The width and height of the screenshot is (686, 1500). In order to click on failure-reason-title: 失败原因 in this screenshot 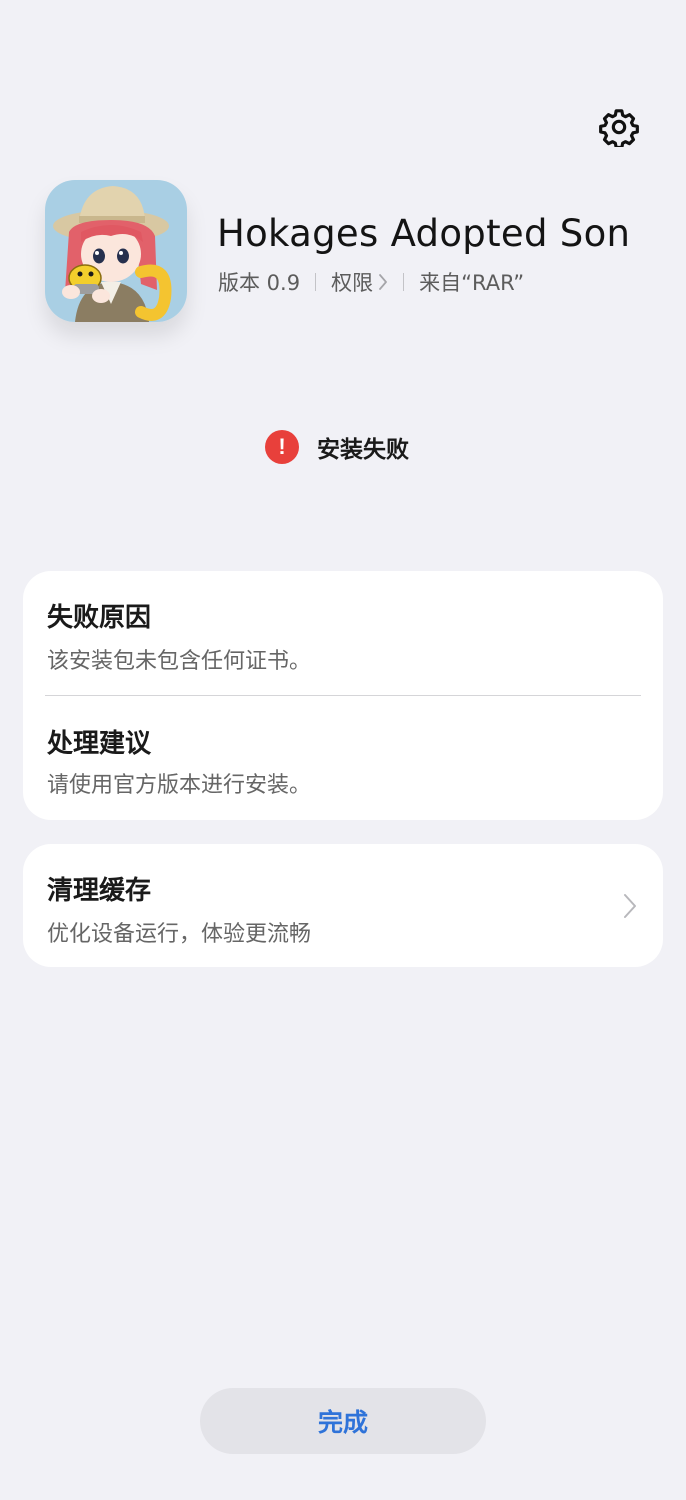, I will do `click(99, 618)`.